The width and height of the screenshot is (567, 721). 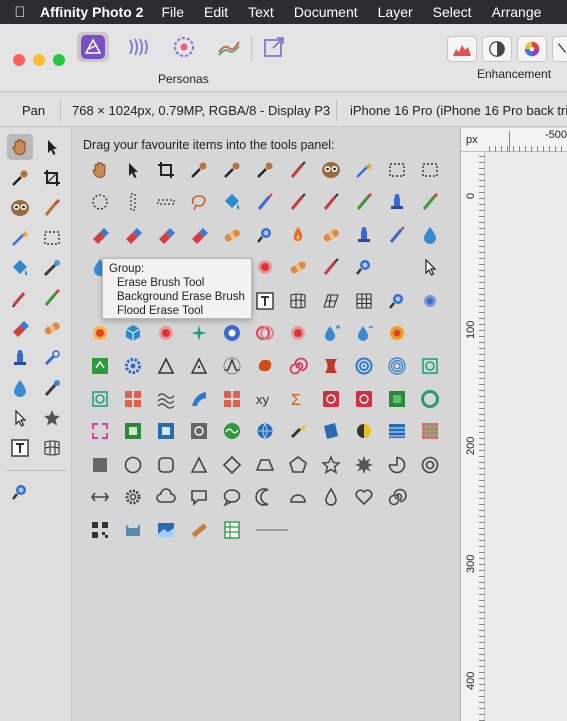 What do you see at coordinates (199, 431) in the screenshot?
I see `gray-frame-item` at bounding box center [199, 431].